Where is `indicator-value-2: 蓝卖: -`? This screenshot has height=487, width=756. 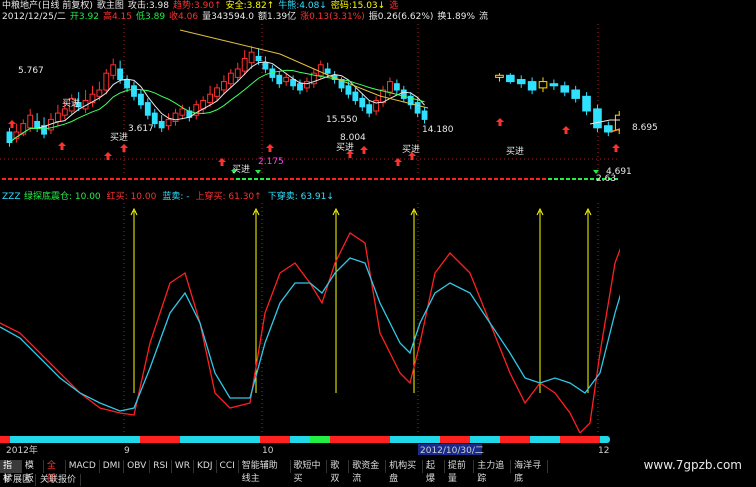 indicator-value-2: 蓝卖: - is located at coordinates (176, 197).